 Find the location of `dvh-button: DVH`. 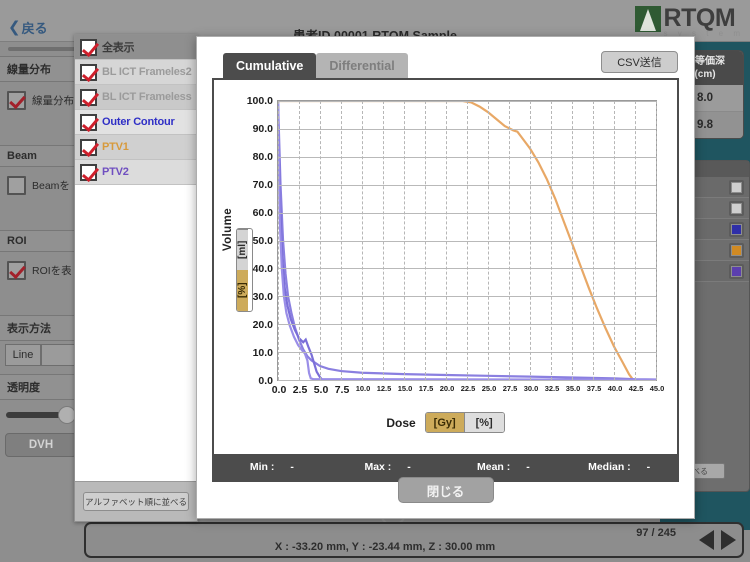

dvh-button: DVH is located at coordinates (41, 445).